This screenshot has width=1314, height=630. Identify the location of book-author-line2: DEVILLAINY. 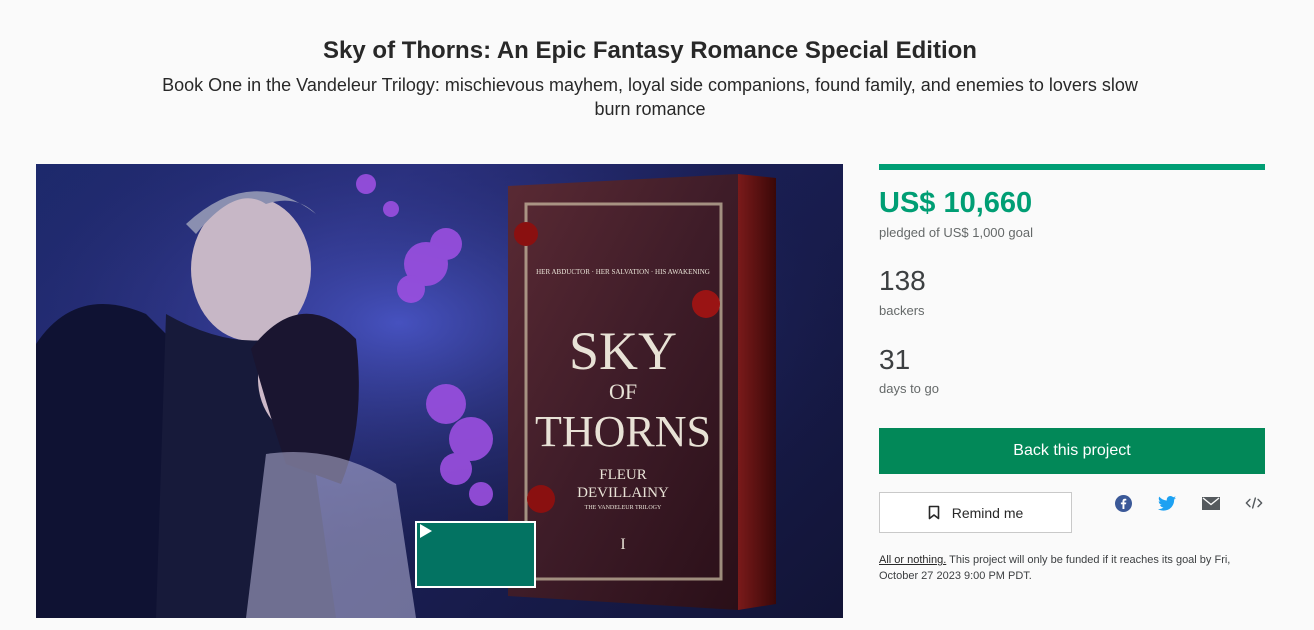
(623, 493).